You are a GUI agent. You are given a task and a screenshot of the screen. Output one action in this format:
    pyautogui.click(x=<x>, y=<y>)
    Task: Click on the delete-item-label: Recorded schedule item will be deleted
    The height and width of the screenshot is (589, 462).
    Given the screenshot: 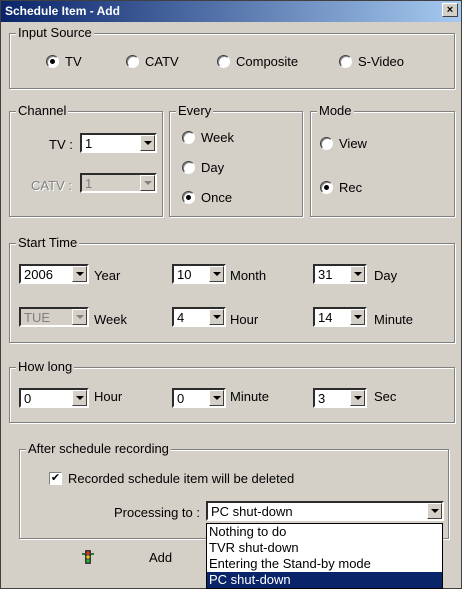 What is the action you would take?
    pyautogui.click(x=181, y=478)
    